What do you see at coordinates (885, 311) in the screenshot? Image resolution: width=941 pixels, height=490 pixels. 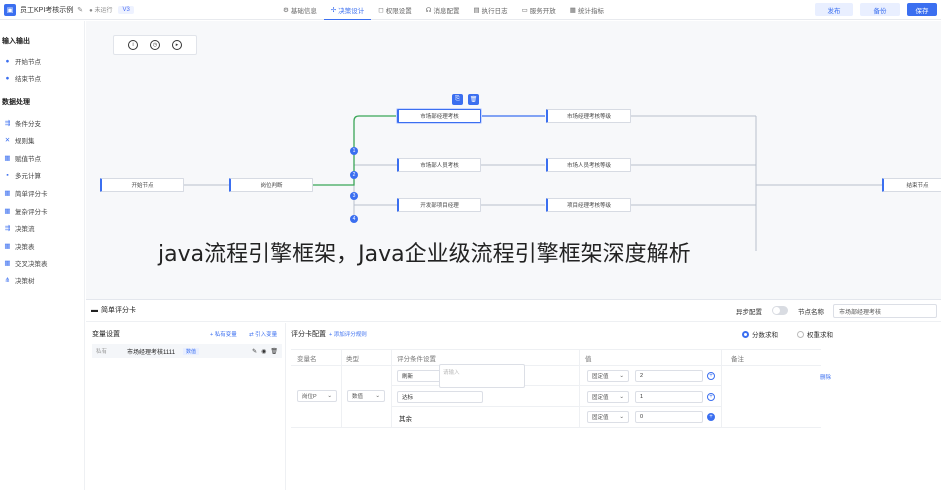 I see `node-name-input: 市场部经理考核` at bounding box center [885, 311].